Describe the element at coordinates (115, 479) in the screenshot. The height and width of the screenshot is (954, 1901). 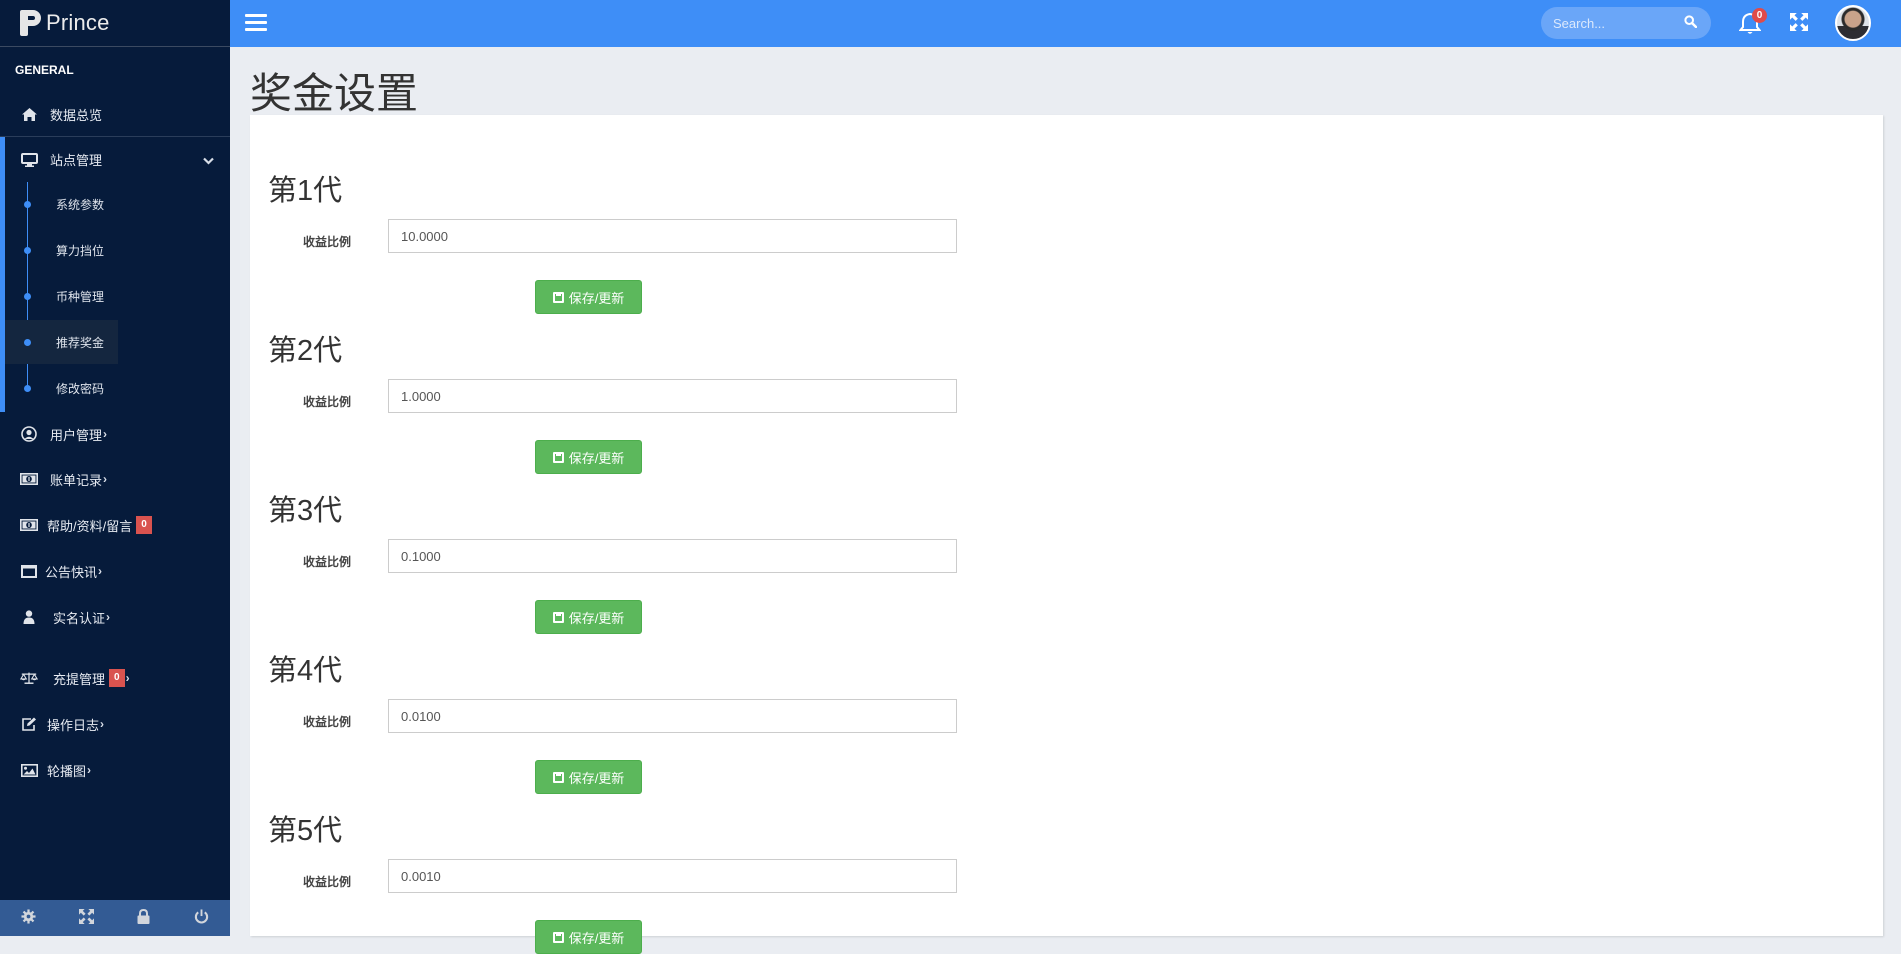
I see `sidebar-item-billing-records: 账单记录 ›` at that location.